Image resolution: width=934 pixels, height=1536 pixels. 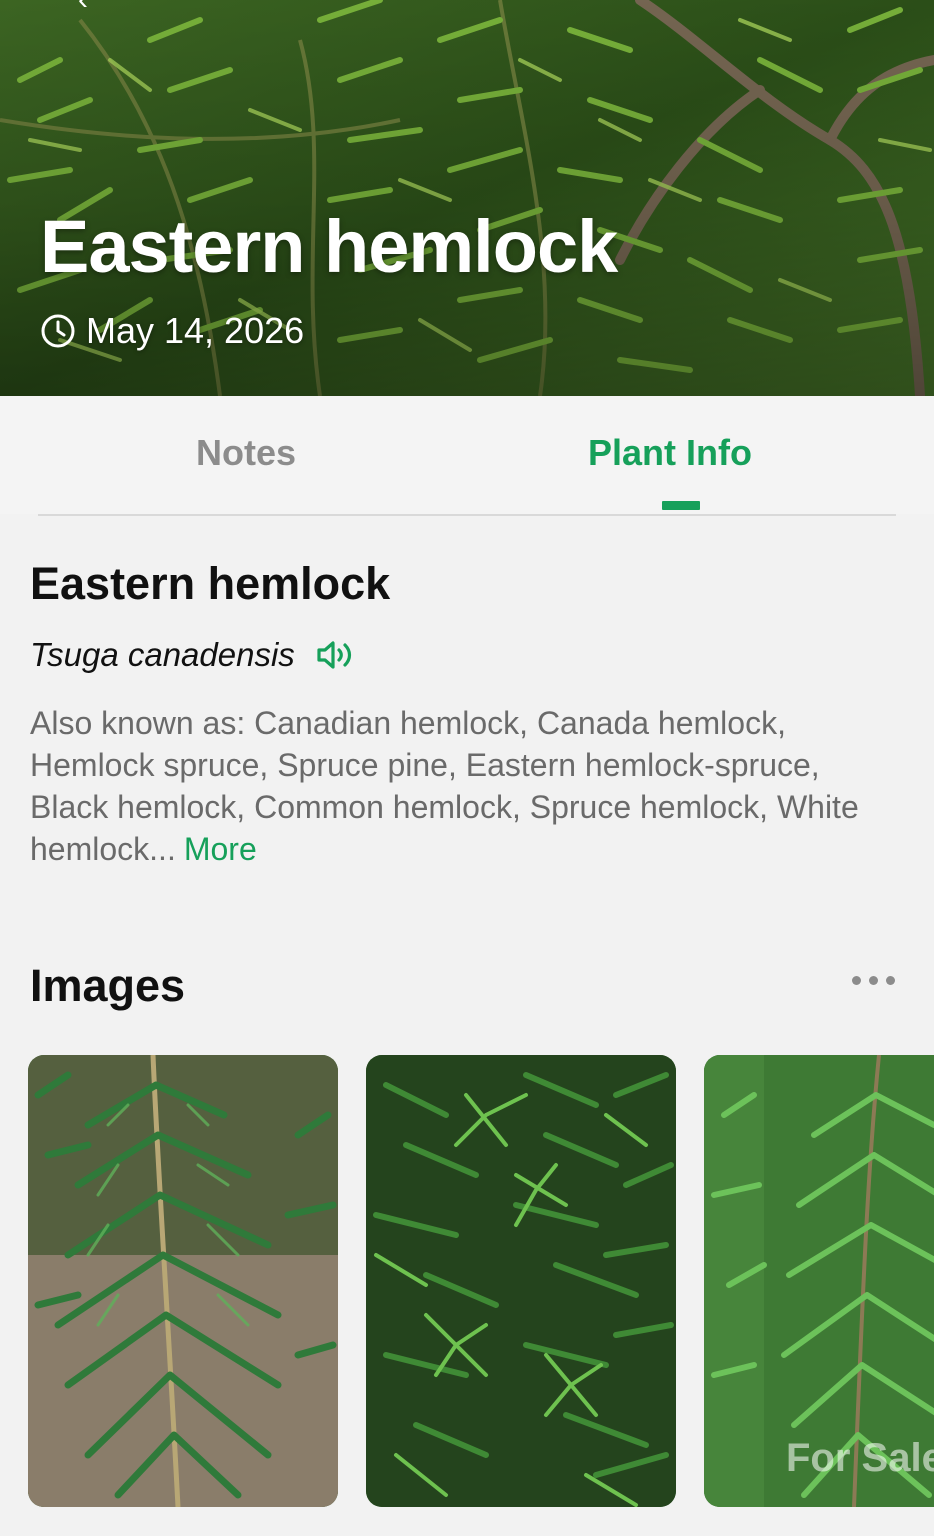 I want to click on more-dots-icon, so click(x=873, y=980).